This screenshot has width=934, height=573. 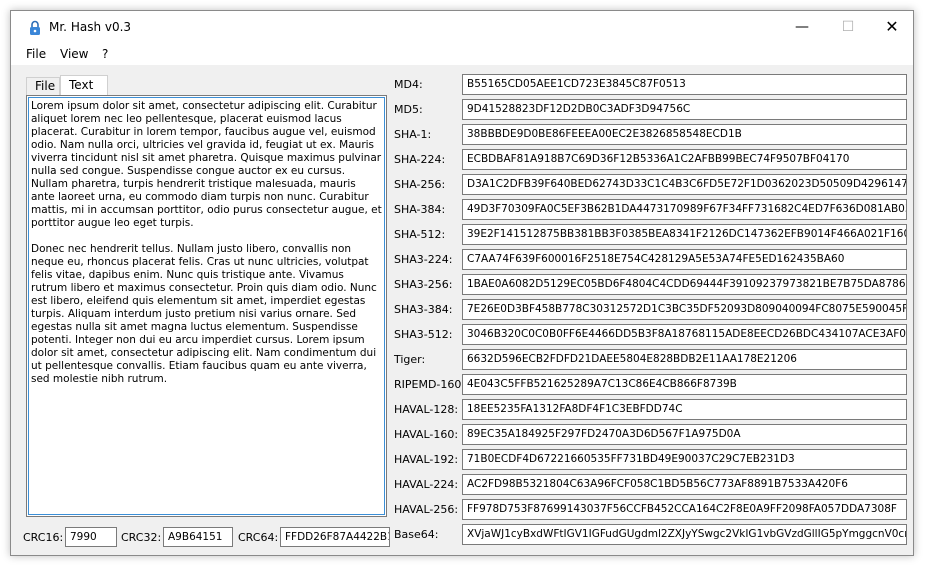 I want to click on ripemd160-field: 4E043C5FFB521625289A7C13C86E4CB866F8739B, so click(x=684, y=384).